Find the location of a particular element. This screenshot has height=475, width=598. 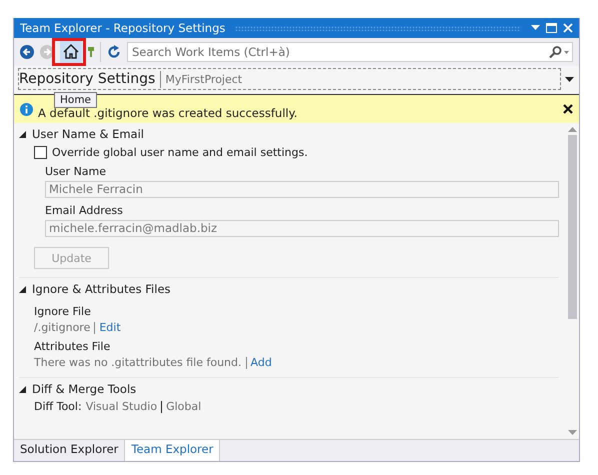

section-header: Ignore & Attributes Files is located at coordinates (289, 288).